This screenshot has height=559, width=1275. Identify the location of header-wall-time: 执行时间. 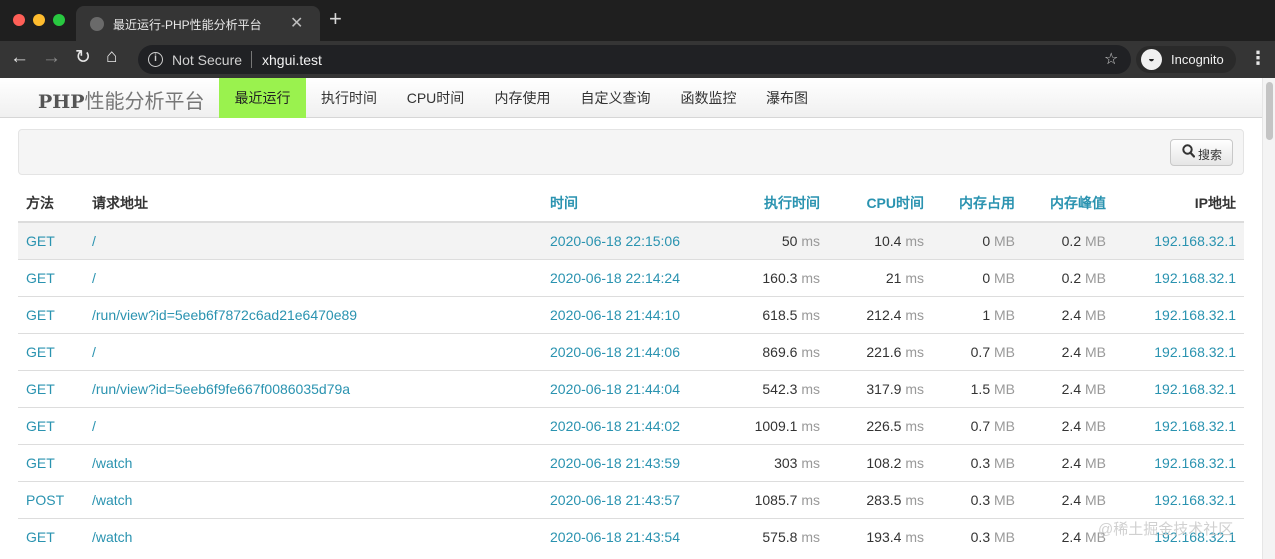
(769, 203).